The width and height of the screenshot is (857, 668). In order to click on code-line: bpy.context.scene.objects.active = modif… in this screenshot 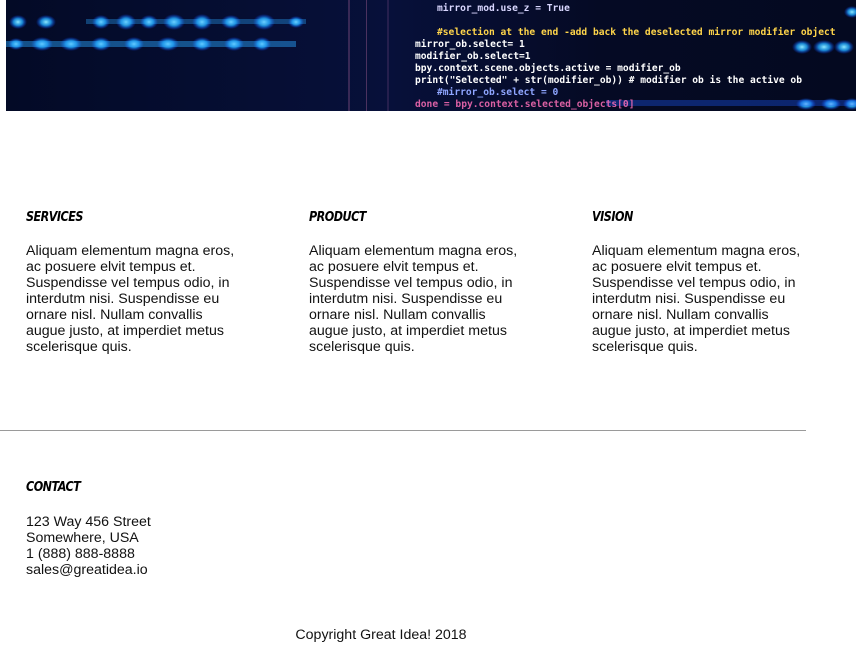, I will do `click(548, 68)`.